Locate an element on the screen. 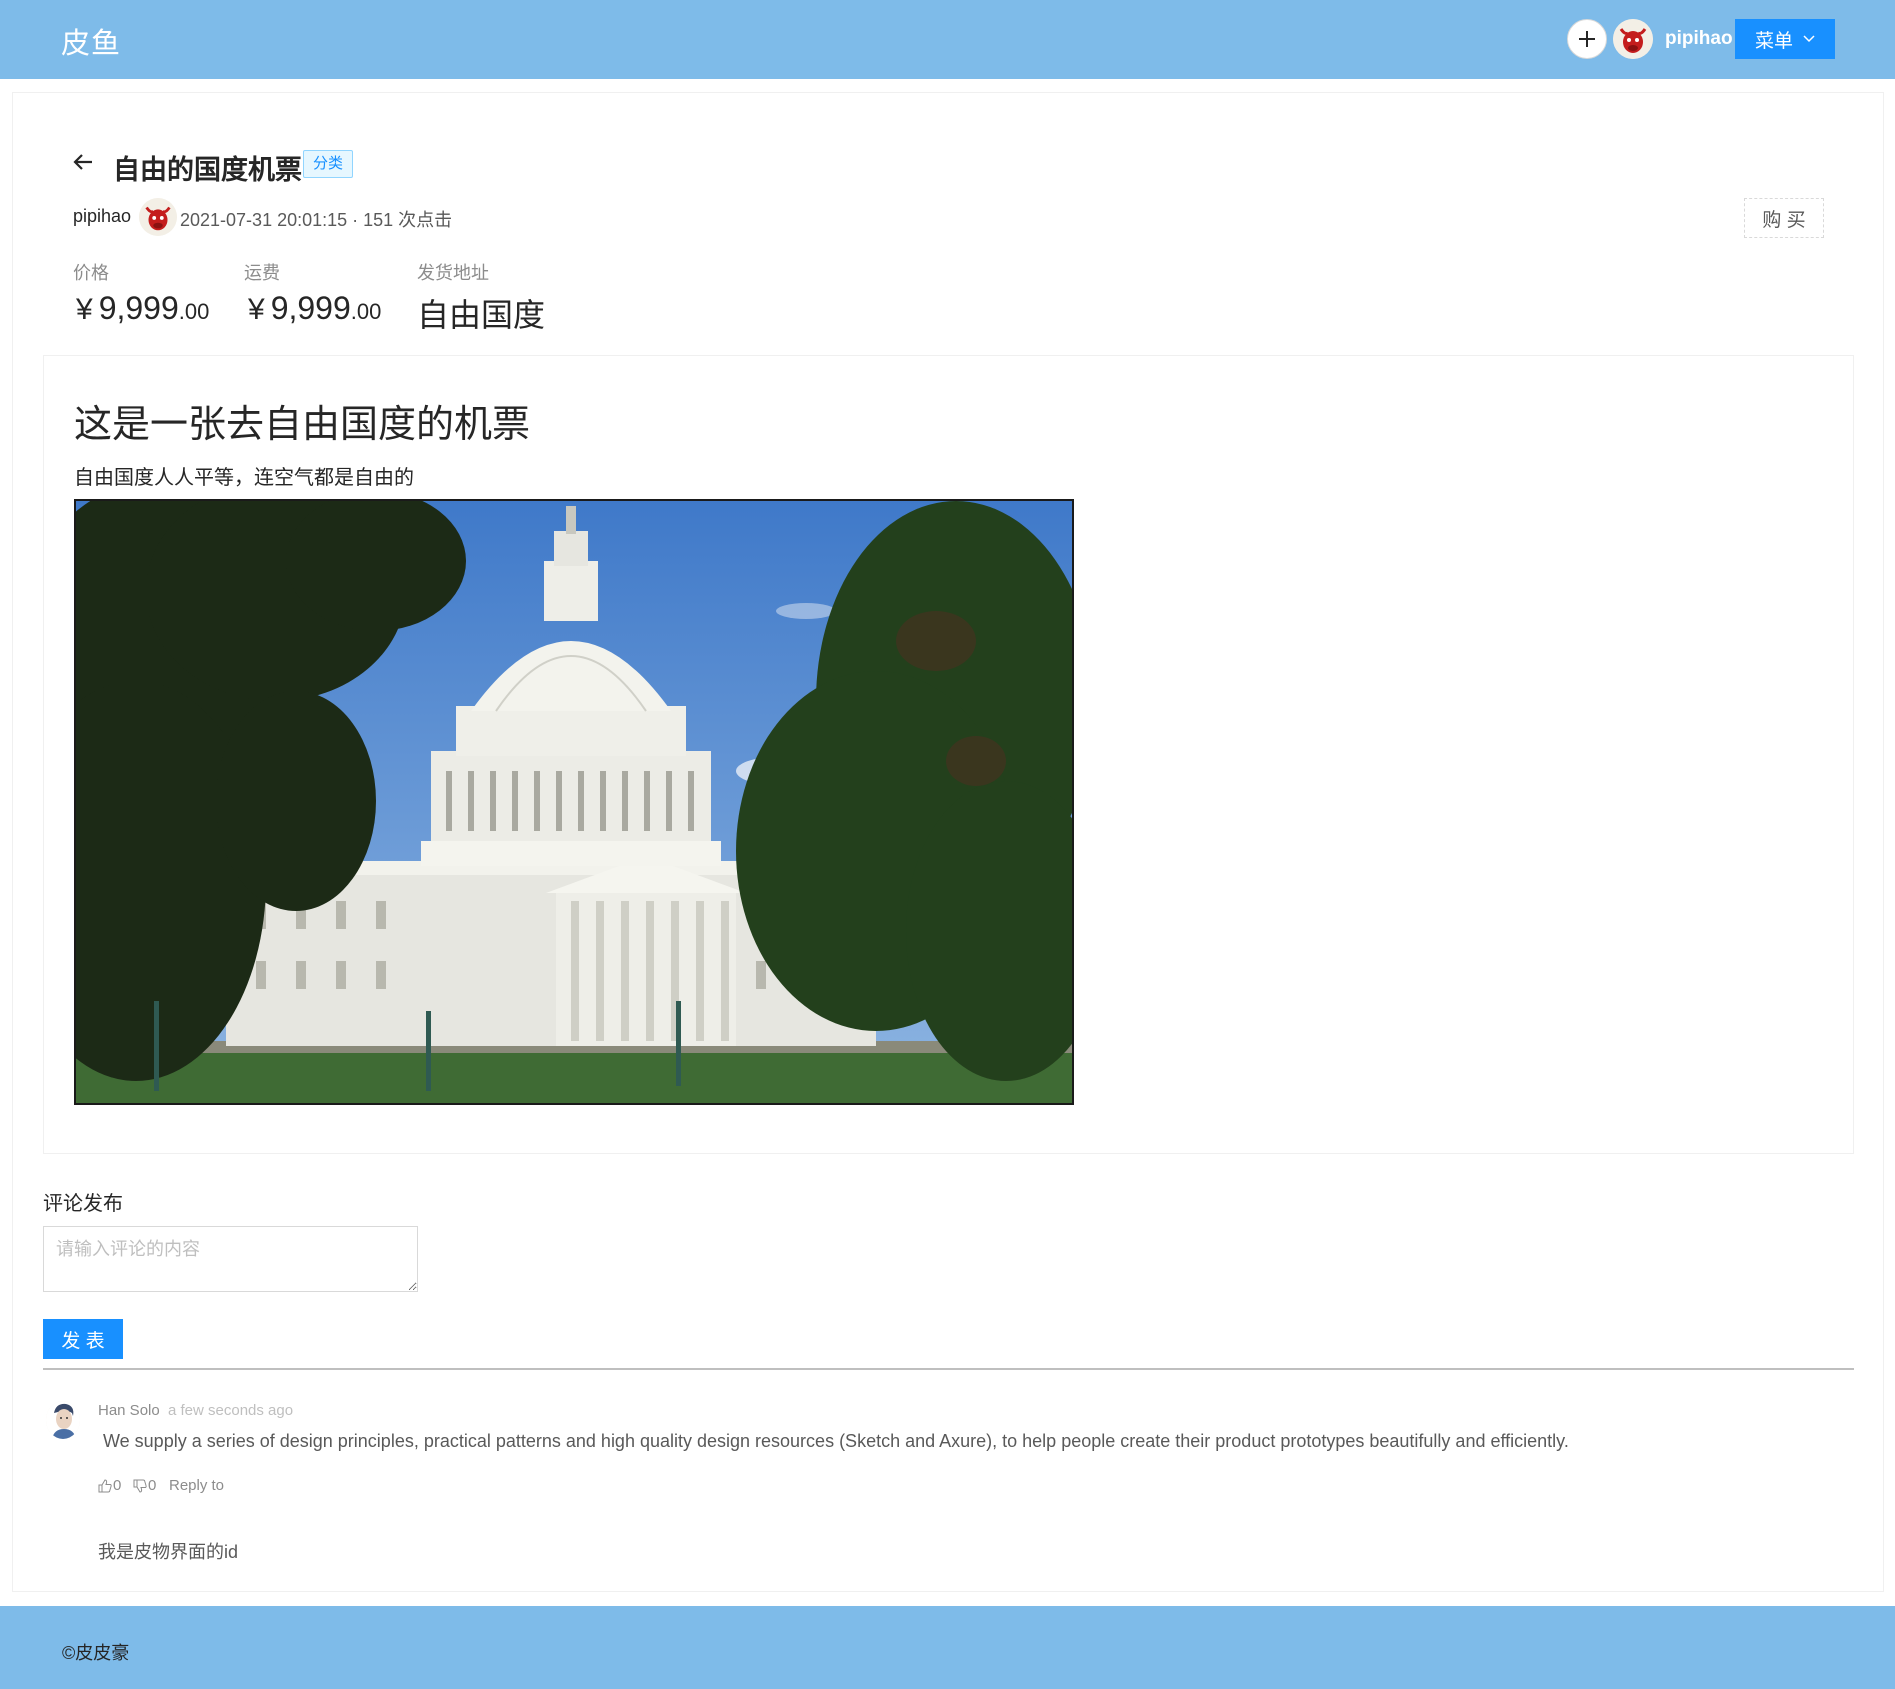 The width and height of the screenshot is (1895, 1689). dislike-button: 0 is located at coordinates (144, 1485).